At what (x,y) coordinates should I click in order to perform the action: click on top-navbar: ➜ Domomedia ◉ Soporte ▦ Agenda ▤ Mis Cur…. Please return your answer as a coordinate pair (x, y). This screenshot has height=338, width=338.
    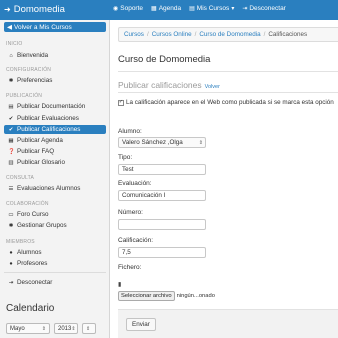
    Looking at the image, I should click on (169, 10).